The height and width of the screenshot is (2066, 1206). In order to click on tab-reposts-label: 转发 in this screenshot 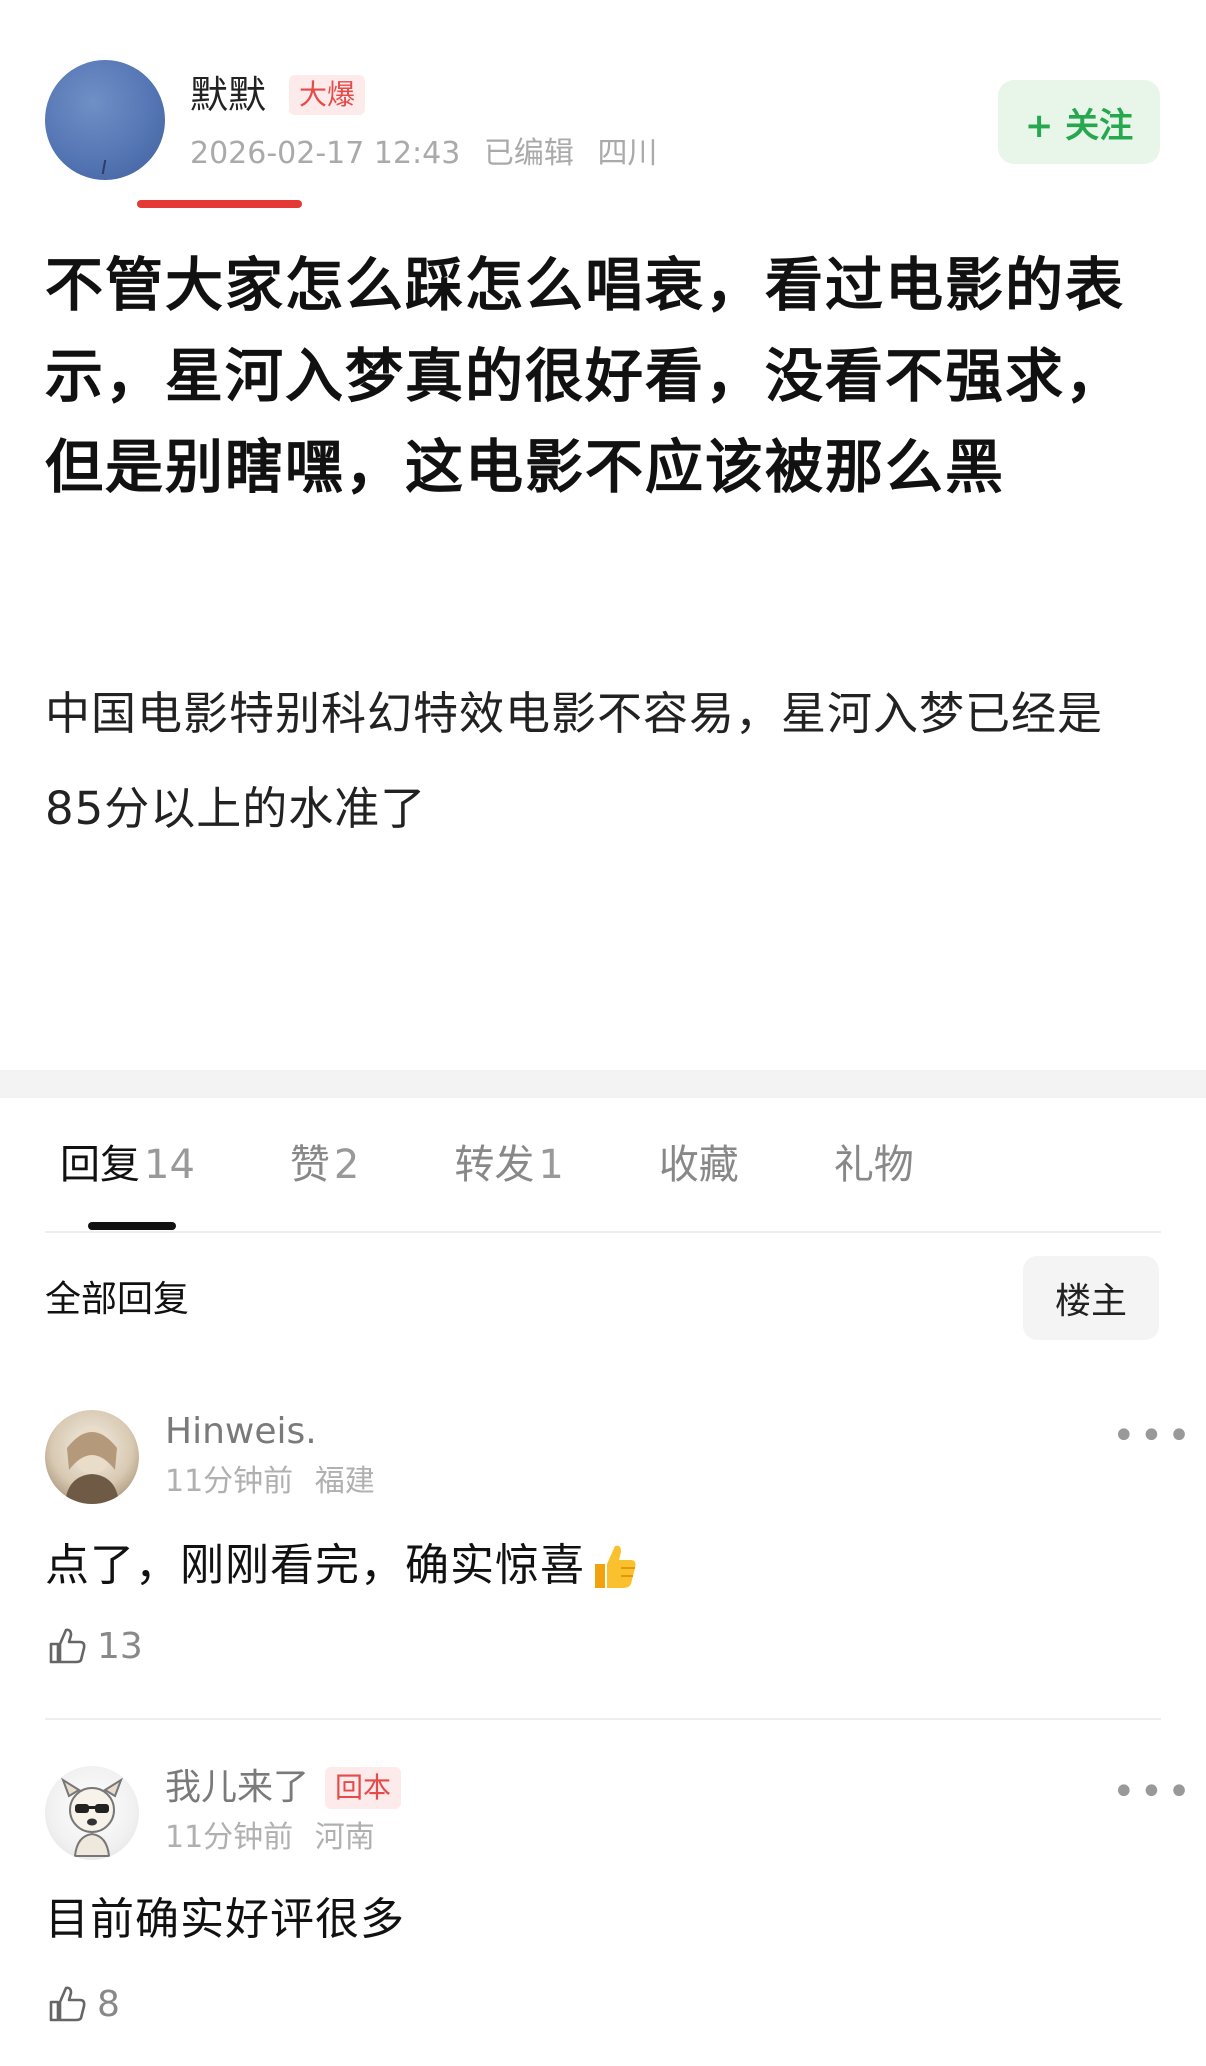, I will do `click(494, 1165)`.